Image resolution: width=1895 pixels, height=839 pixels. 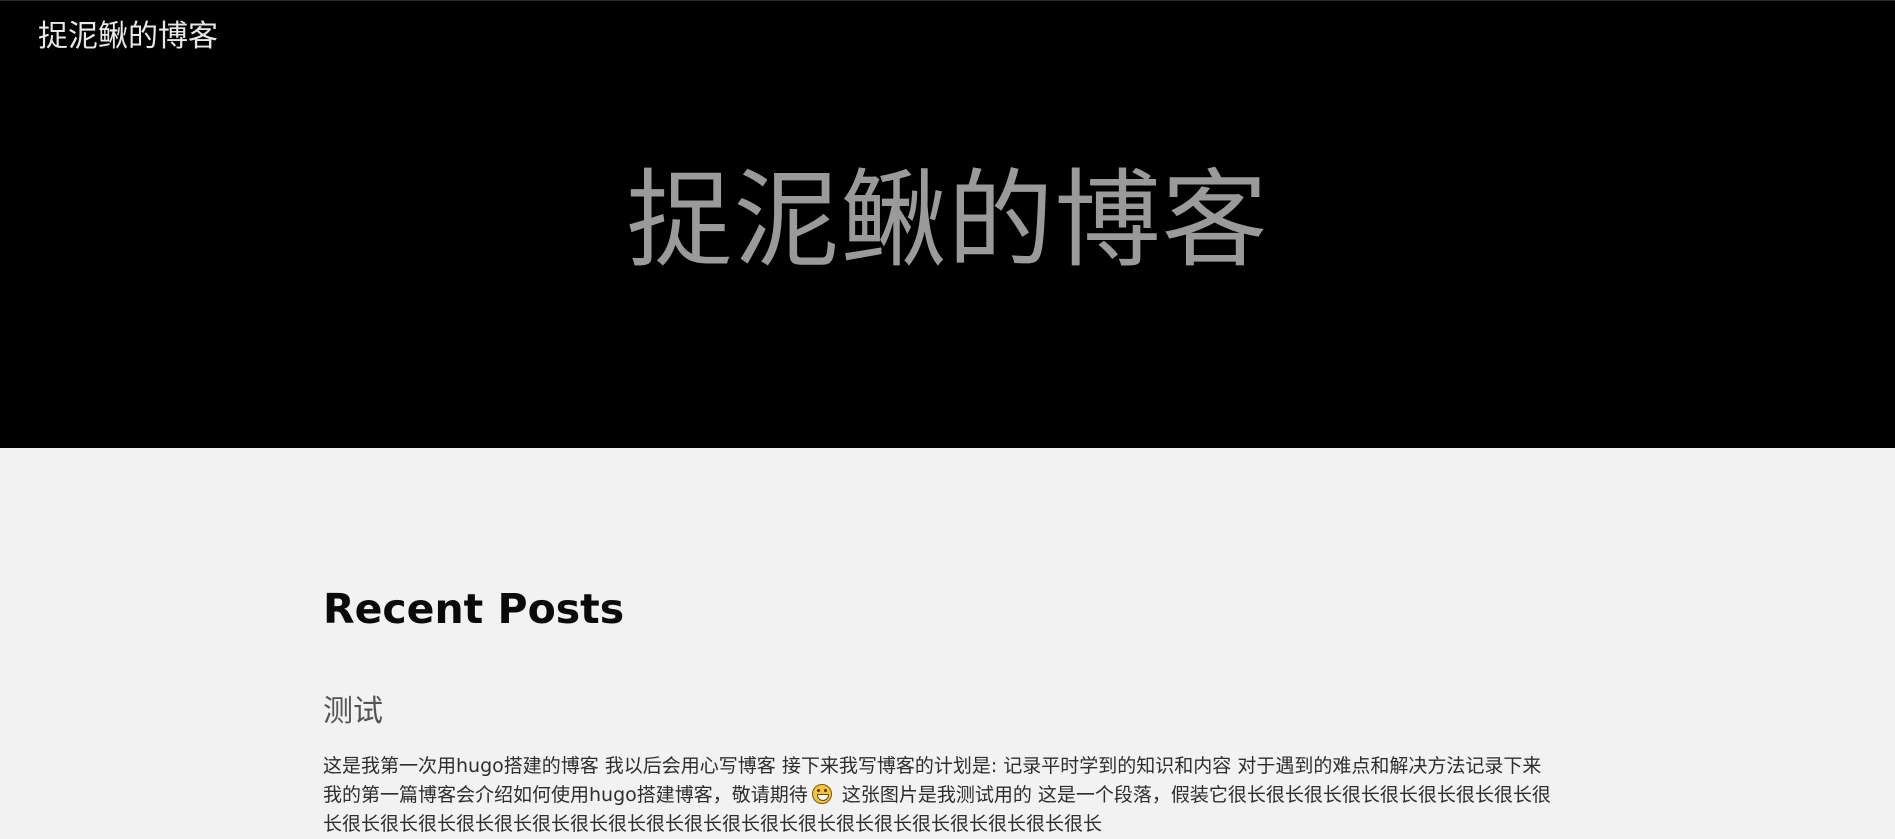 I want to click on grinning-face-emoji-icon, so click(x=821, y=794).